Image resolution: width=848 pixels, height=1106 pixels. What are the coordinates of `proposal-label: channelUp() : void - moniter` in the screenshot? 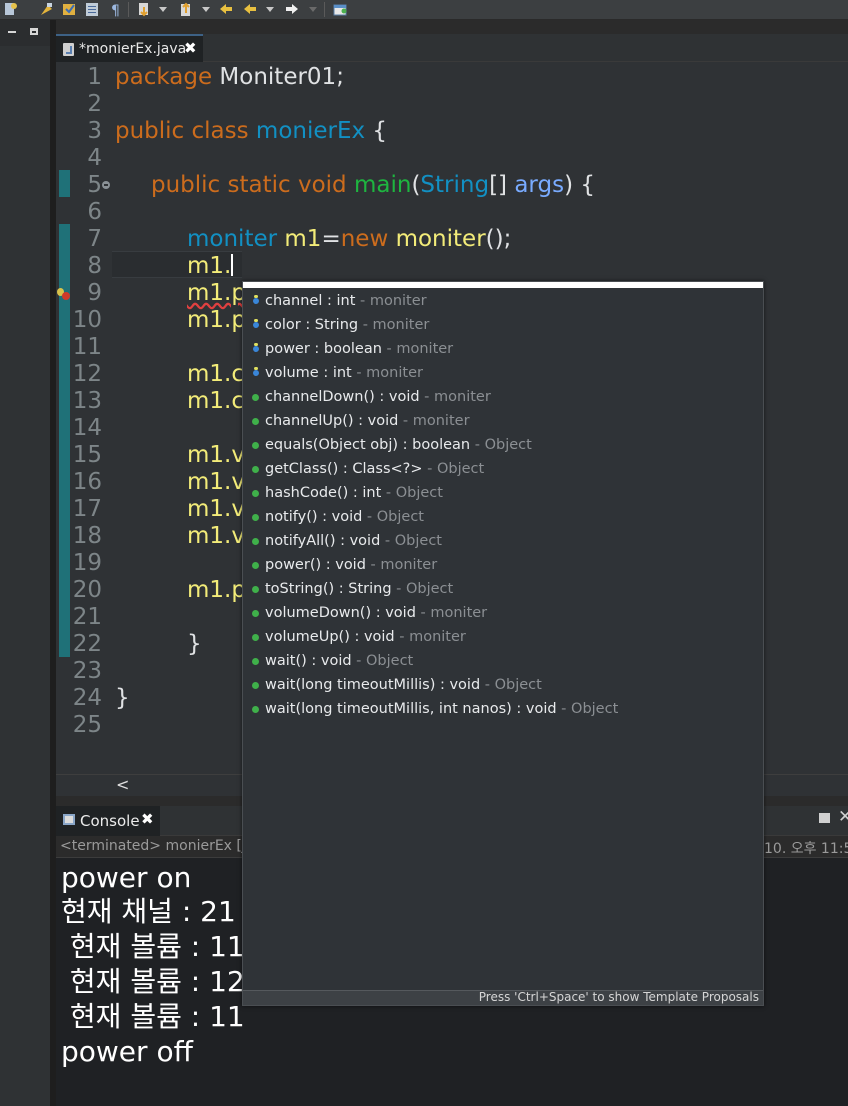 It's located at (367, 421).